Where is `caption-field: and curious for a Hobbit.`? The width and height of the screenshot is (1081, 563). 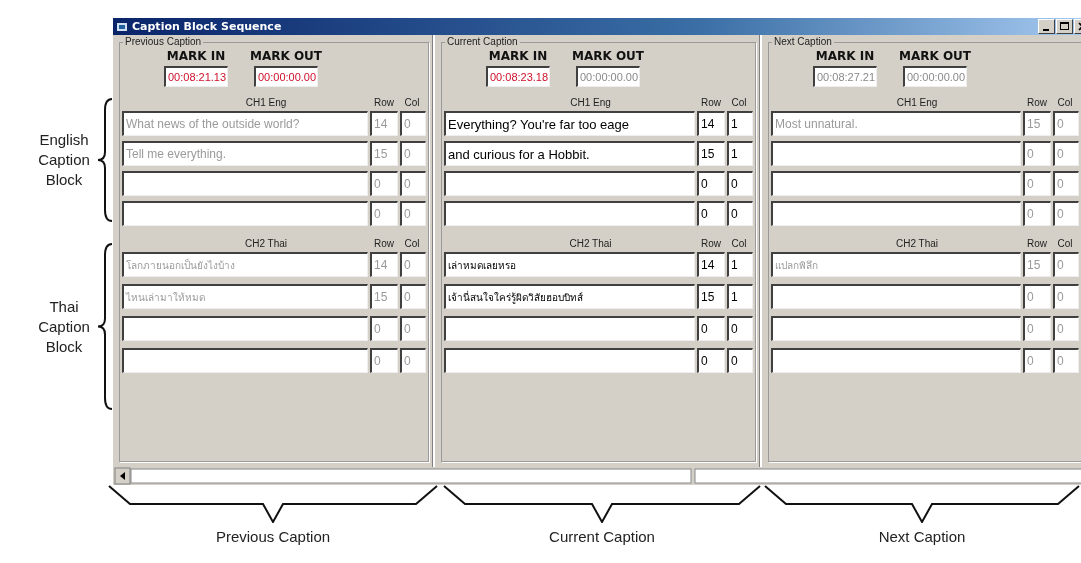 caption-field: and curious for a Hobbit. is located at coordinates (569, 153).